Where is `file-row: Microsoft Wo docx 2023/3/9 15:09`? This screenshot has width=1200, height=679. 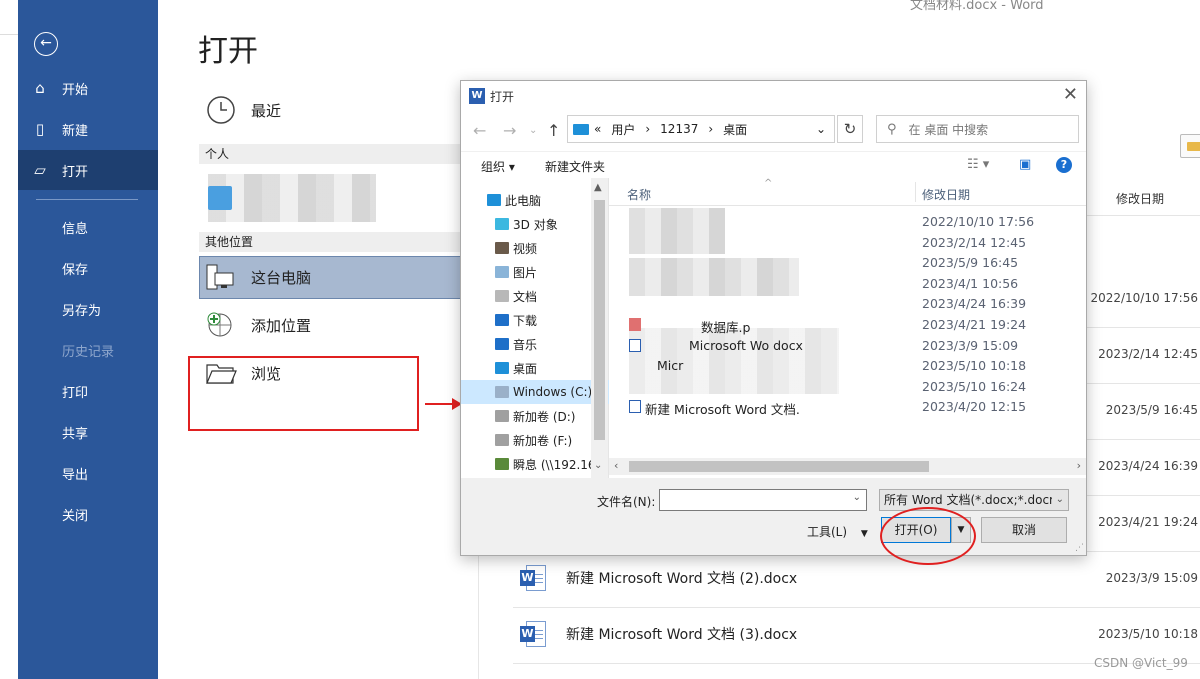 file-row: Microsoft Wo docx 2023/3/9 15:09 is located at coordinates (844, 345).